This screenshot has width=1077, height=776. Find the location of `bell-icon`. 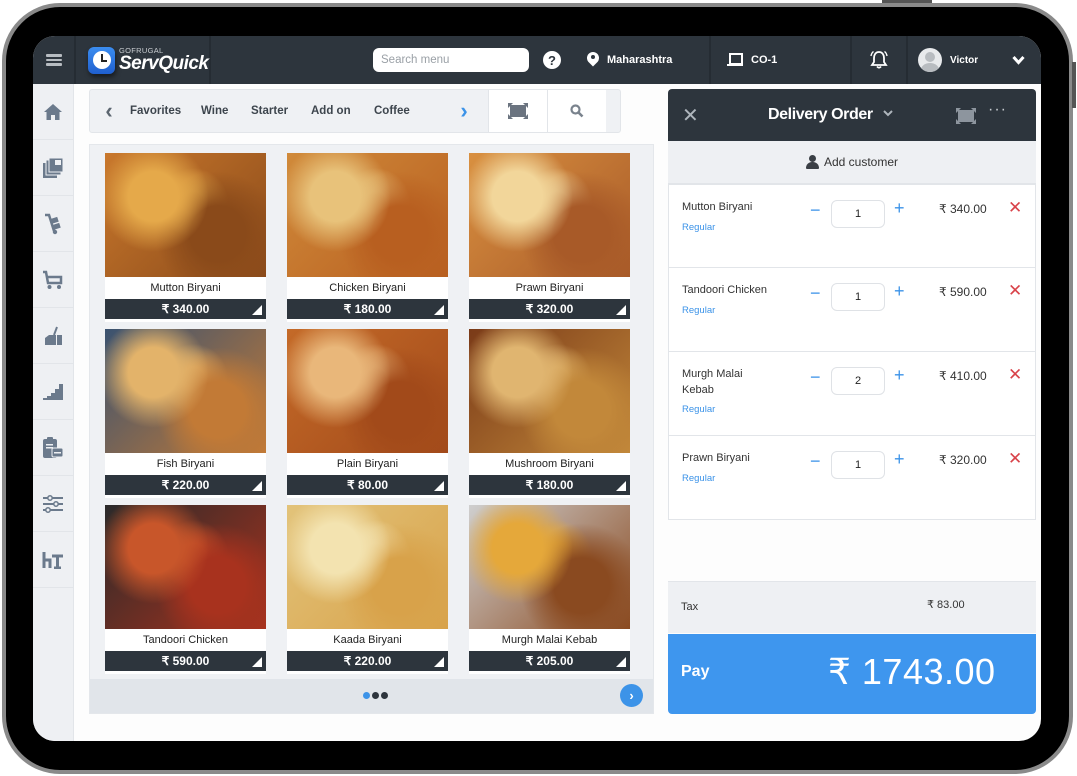

bell-icon is located at coordinates (879, 59).